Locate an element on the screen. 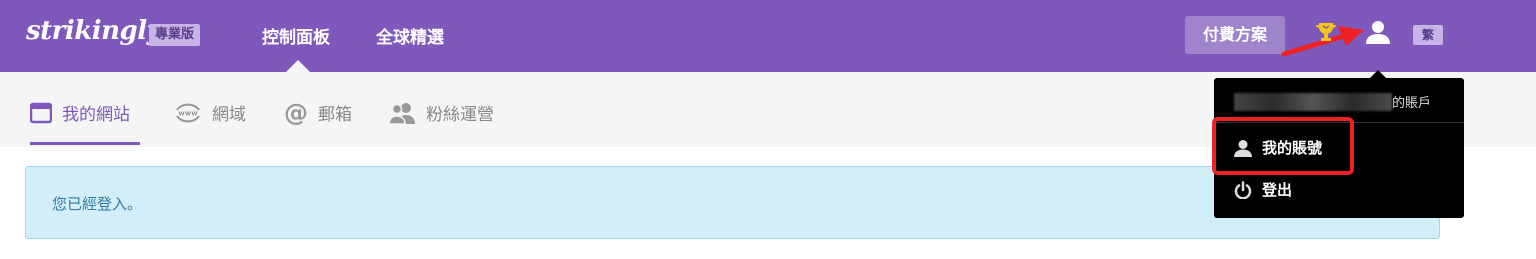 The width and height of the screenshot is (1536, 259). pricing-plan-button: 付費方案 is located at coordinates (1235, 35).